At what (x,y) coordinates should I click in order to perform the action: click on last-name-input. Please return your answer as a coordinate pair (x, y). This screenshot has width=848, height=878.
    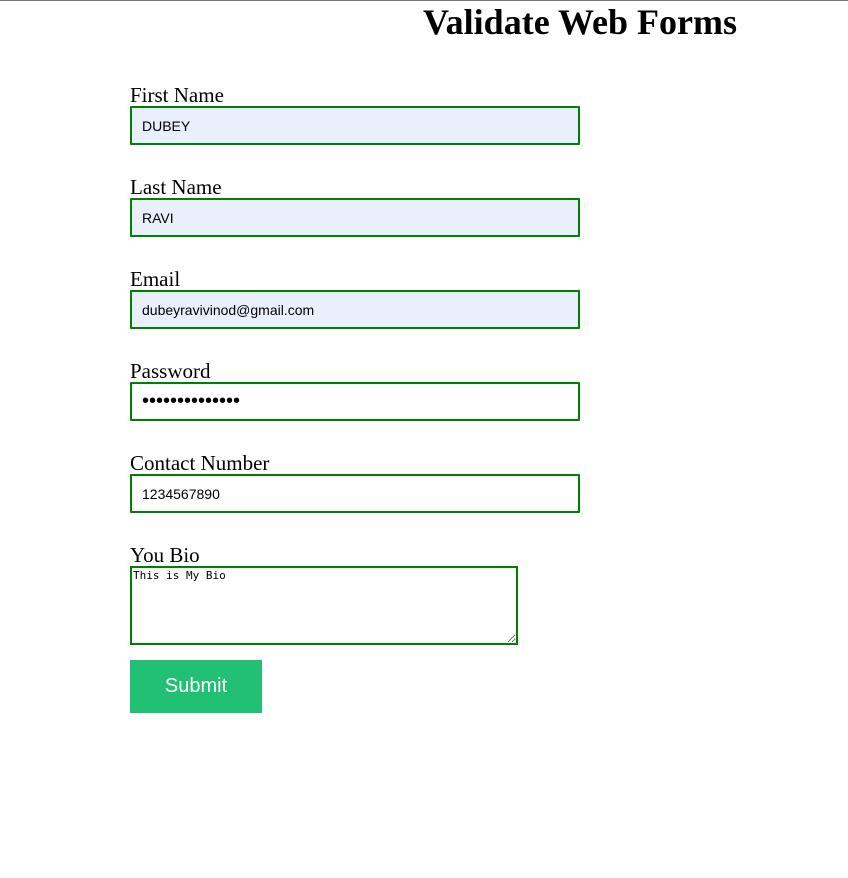
    Looking at the image, I should click on (355, 217).